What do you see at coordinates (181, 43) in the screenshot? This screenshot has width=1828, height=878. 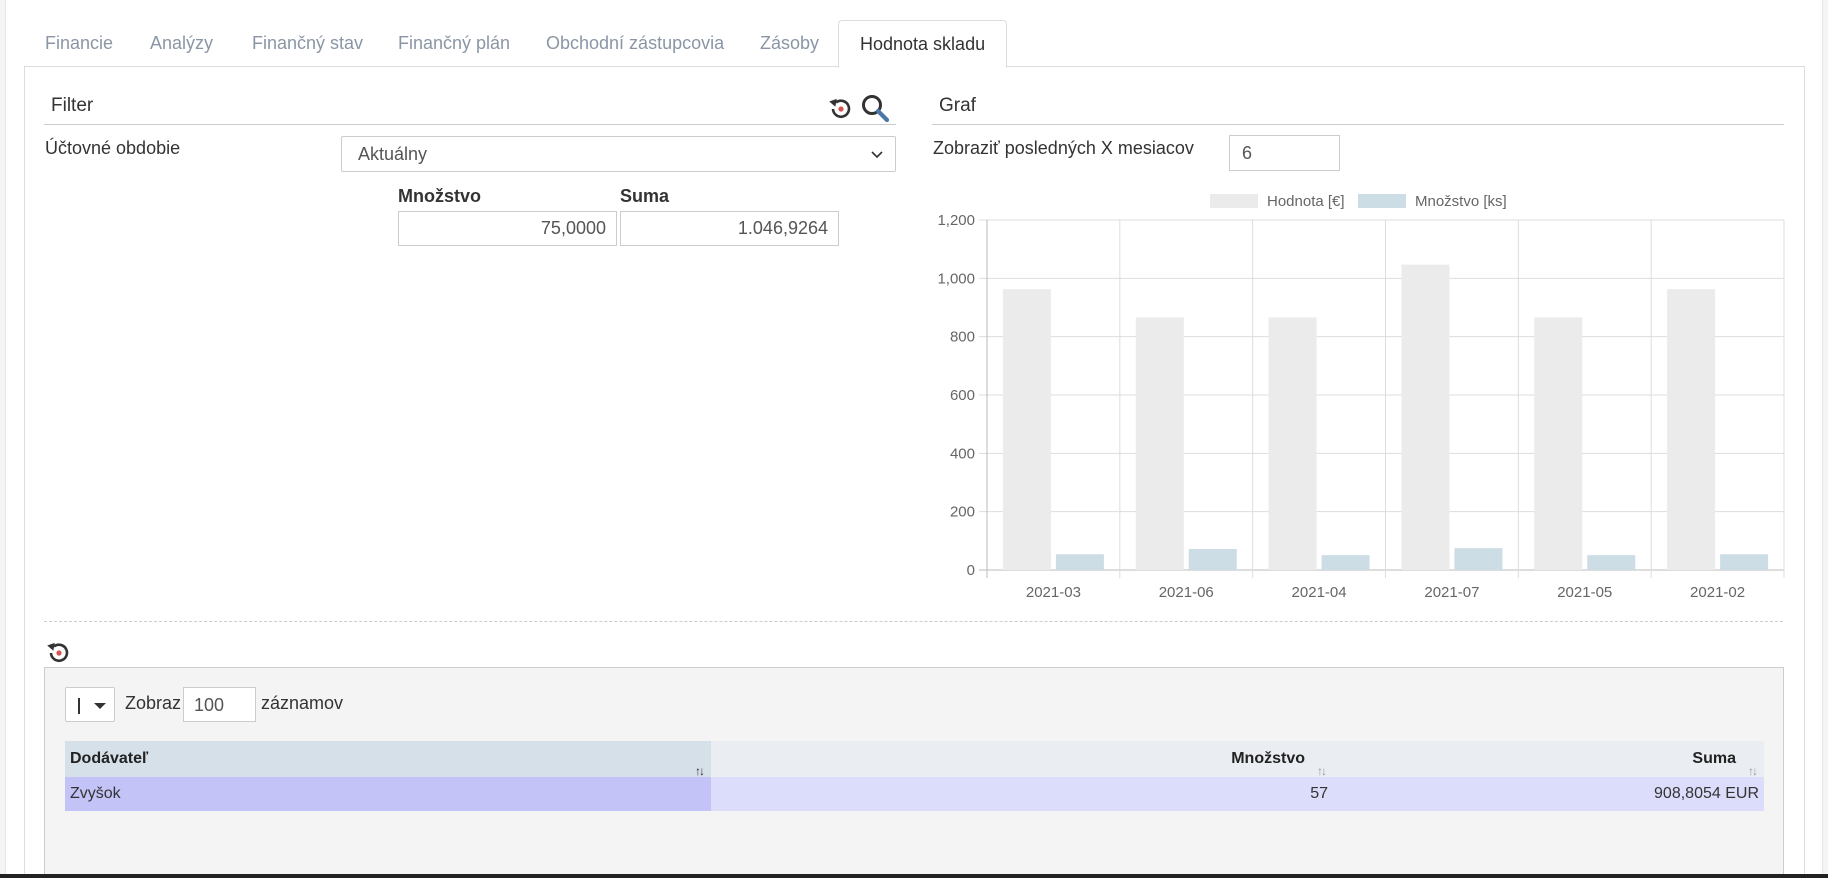 I see `tab-analyzy: Analýzy` at bounding box center [181, 43].